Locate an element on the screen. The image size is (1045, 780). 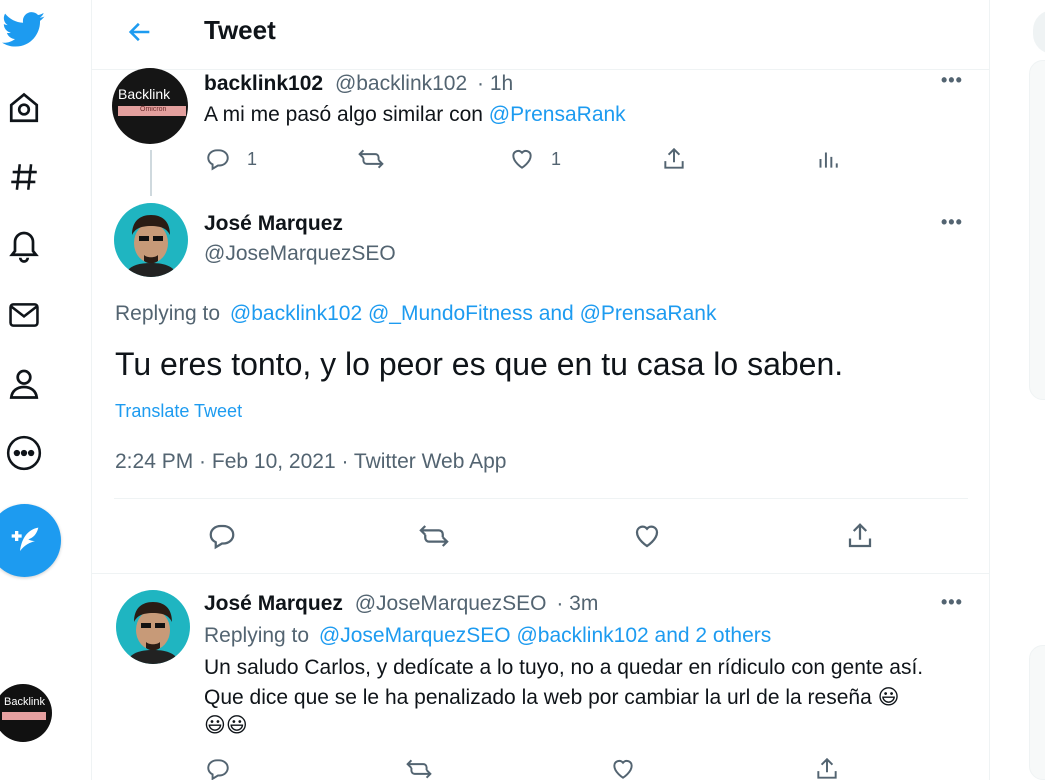
search-input is located at coordinates (1039, 32).